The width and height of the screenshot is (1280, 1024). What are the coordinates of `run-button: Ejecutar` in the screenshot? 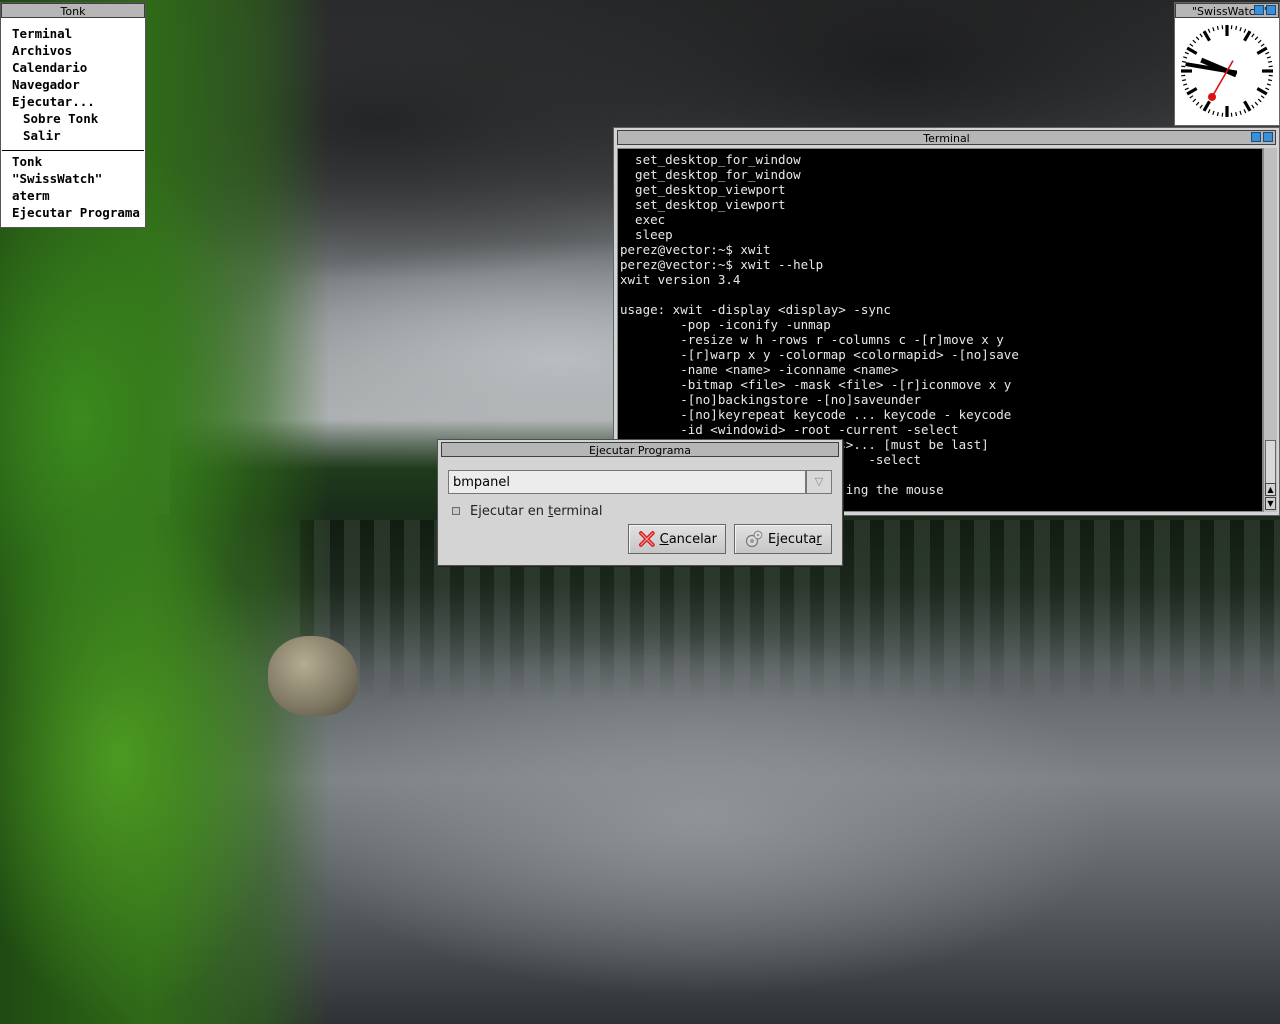 It's located at (783, 539).